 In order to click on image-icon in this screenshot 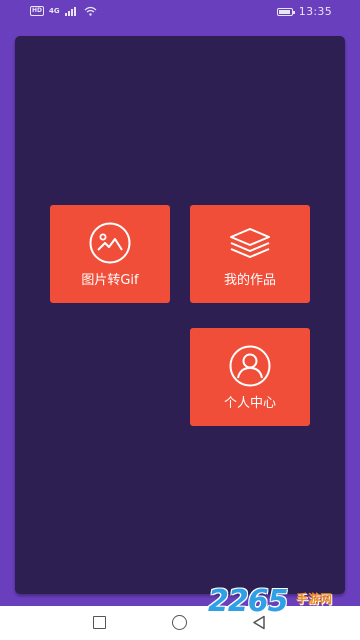, I will do `click(110, 243)`.